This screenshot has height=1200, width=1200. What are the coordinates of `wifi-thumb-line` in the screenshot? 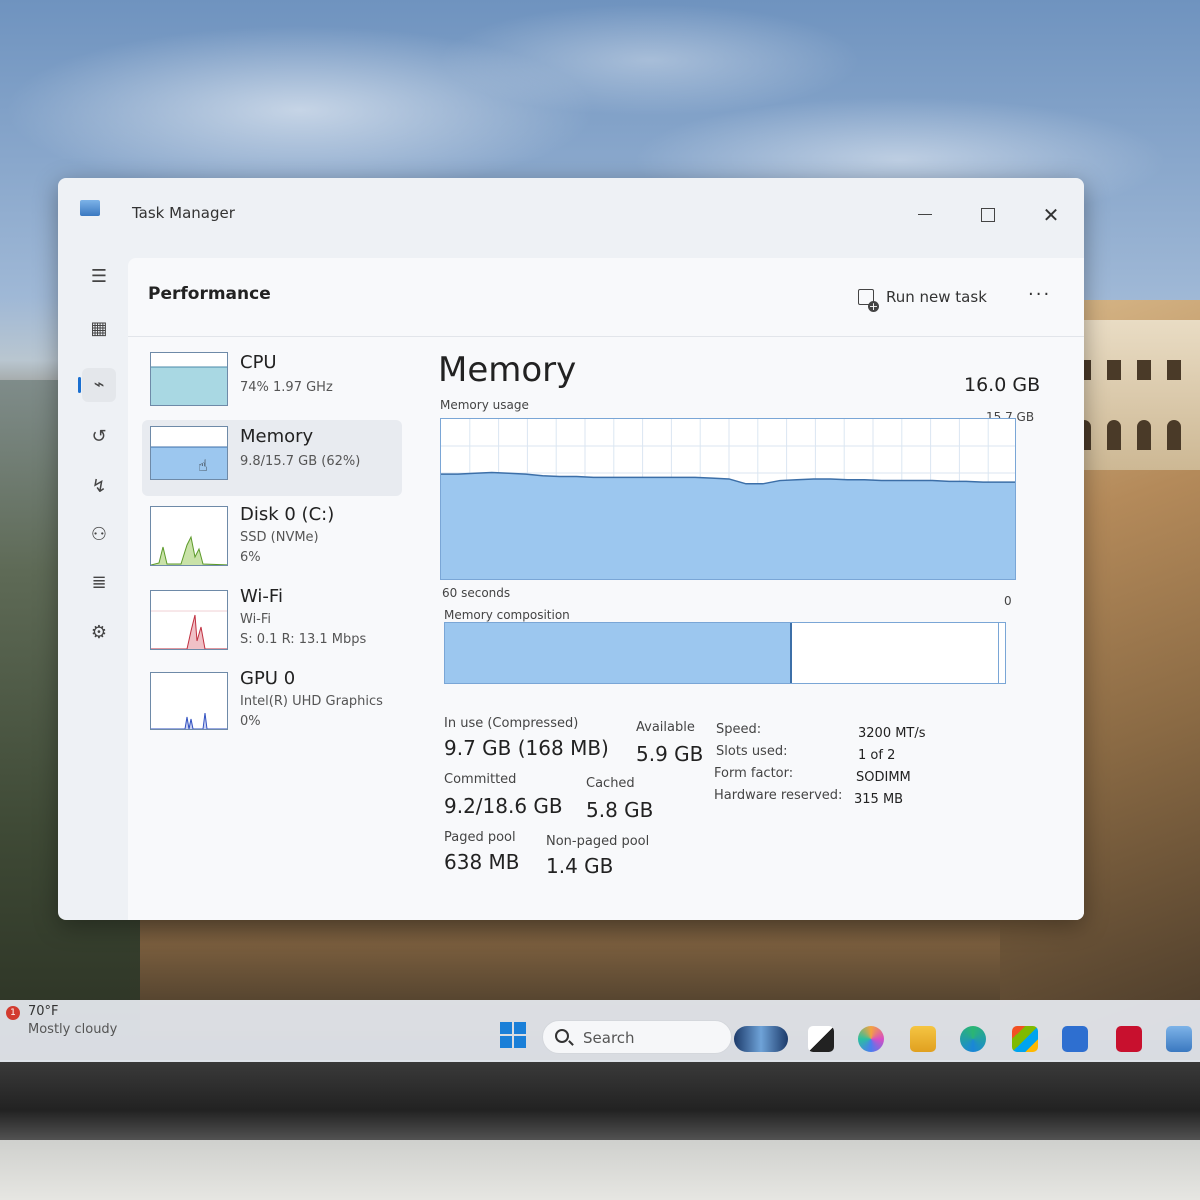 It's located at (189, 631).